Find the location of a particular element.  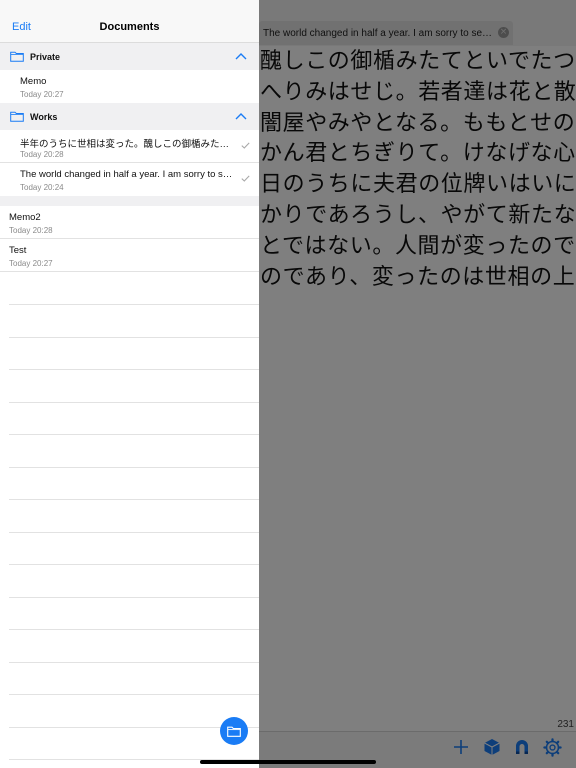

group-name: Private is located at coordinates (45, 56).